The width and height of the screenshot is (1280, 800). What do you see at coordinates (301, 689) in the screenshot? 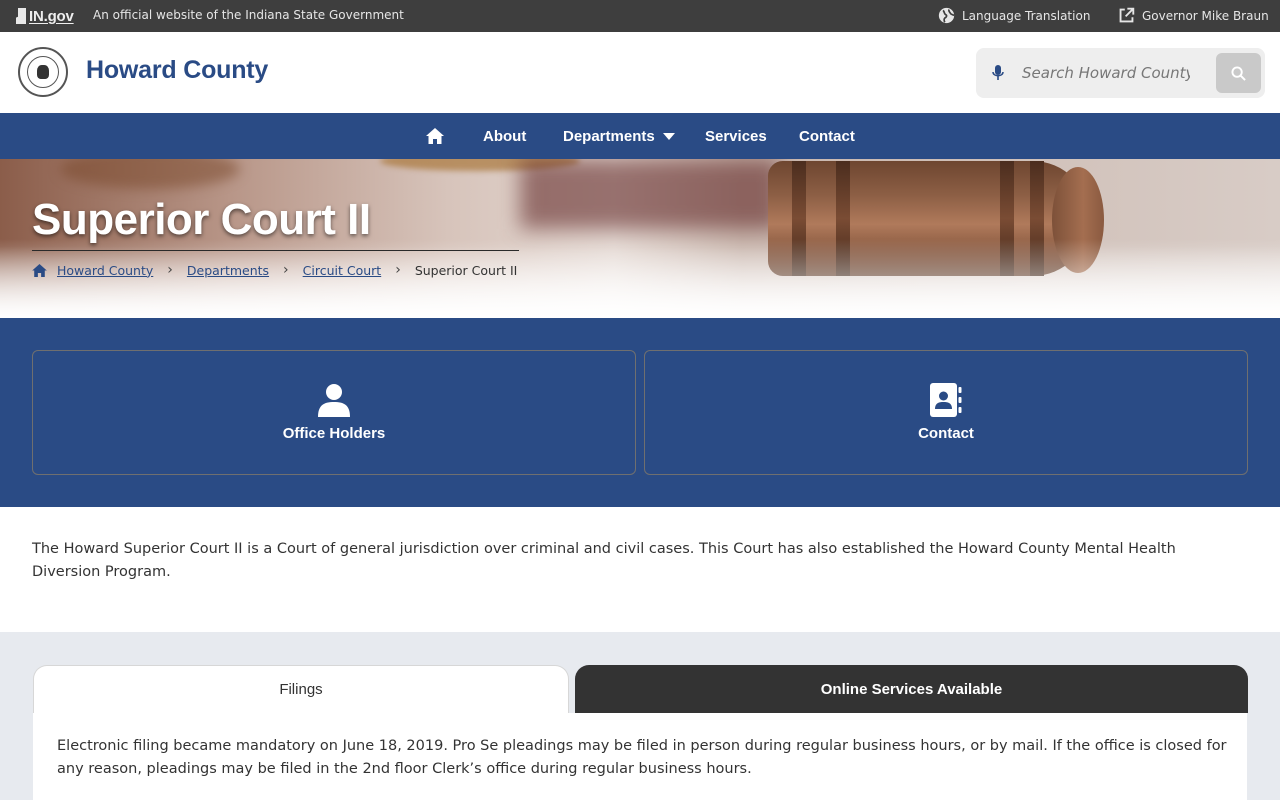
I see `tab-filings: Filings` at bounding box center [301, 689].